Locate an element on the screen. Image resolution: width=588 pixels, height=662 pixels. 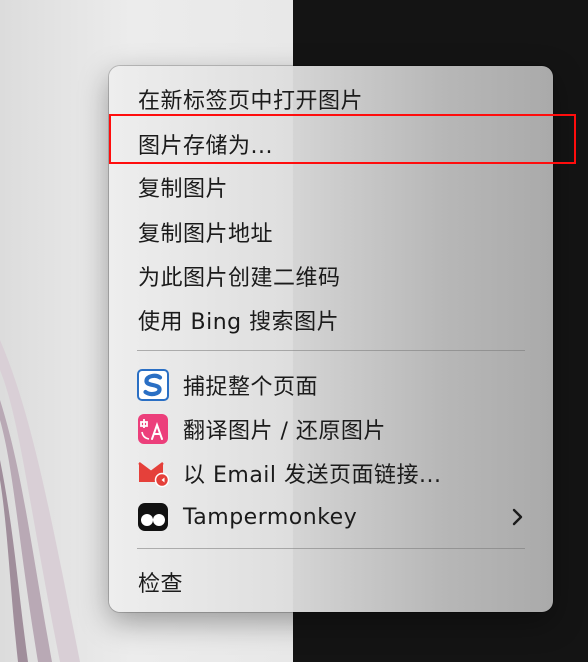
menu-item-tampermonkey: Tampermonkey is located at coordinates (331, 517).